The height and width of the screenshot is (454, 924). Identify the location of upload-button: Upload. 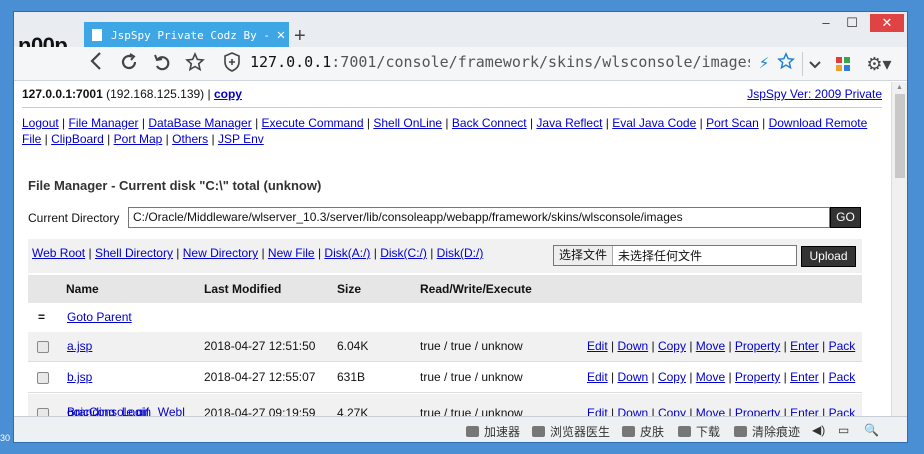
(828, 256).